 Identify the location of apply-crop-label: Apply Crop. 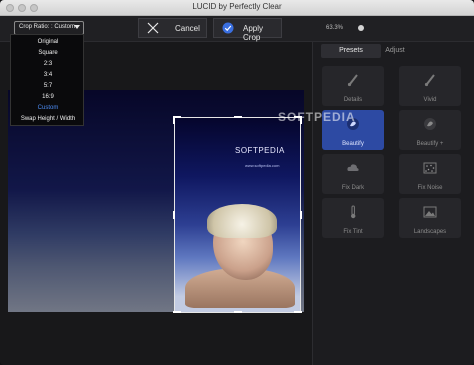
(253, 33).